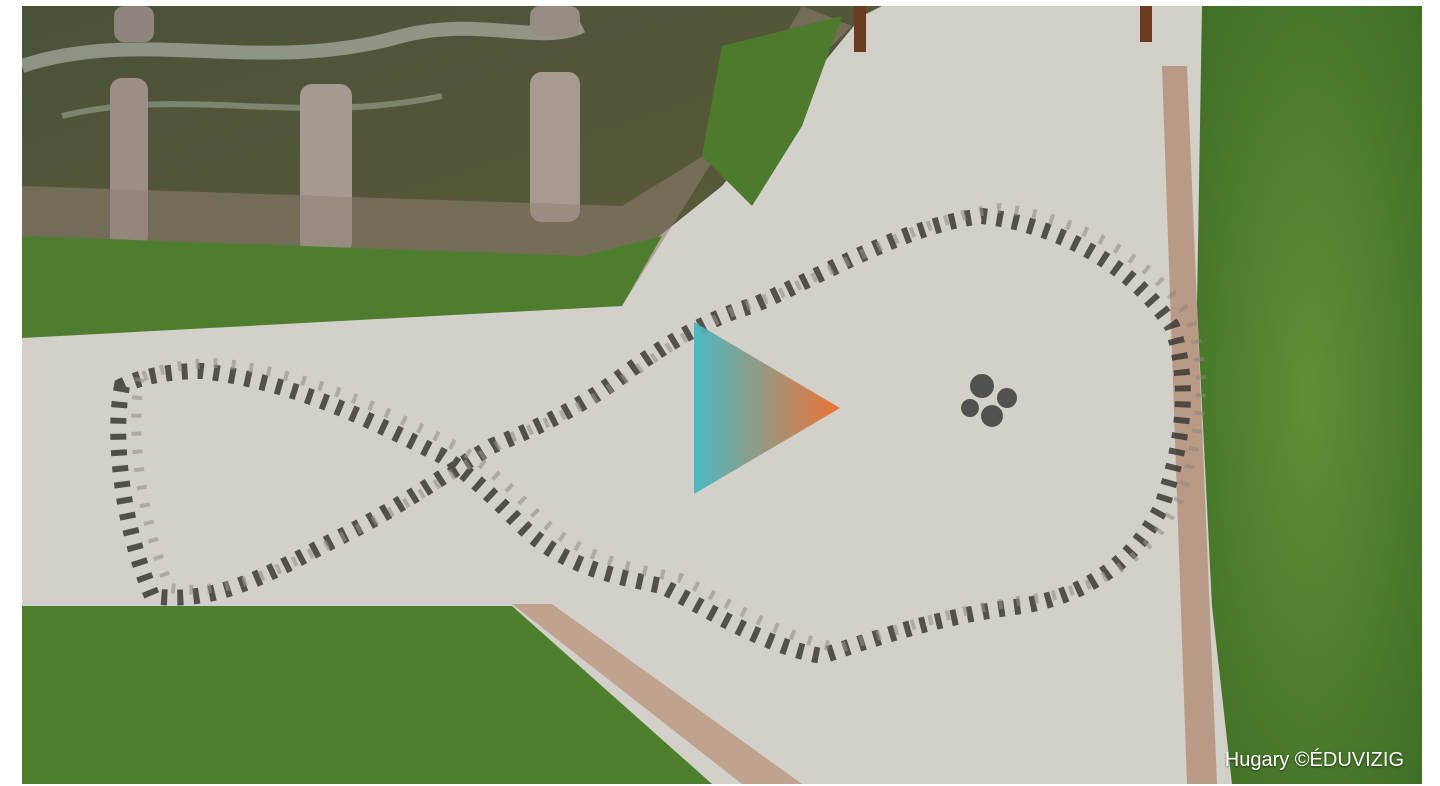 Image resolution: width=1440 pixels, height=786 pixels. Describe the element at coordinates (768, 408) in the screenshot. I see `play-triangle-icon` at that location.